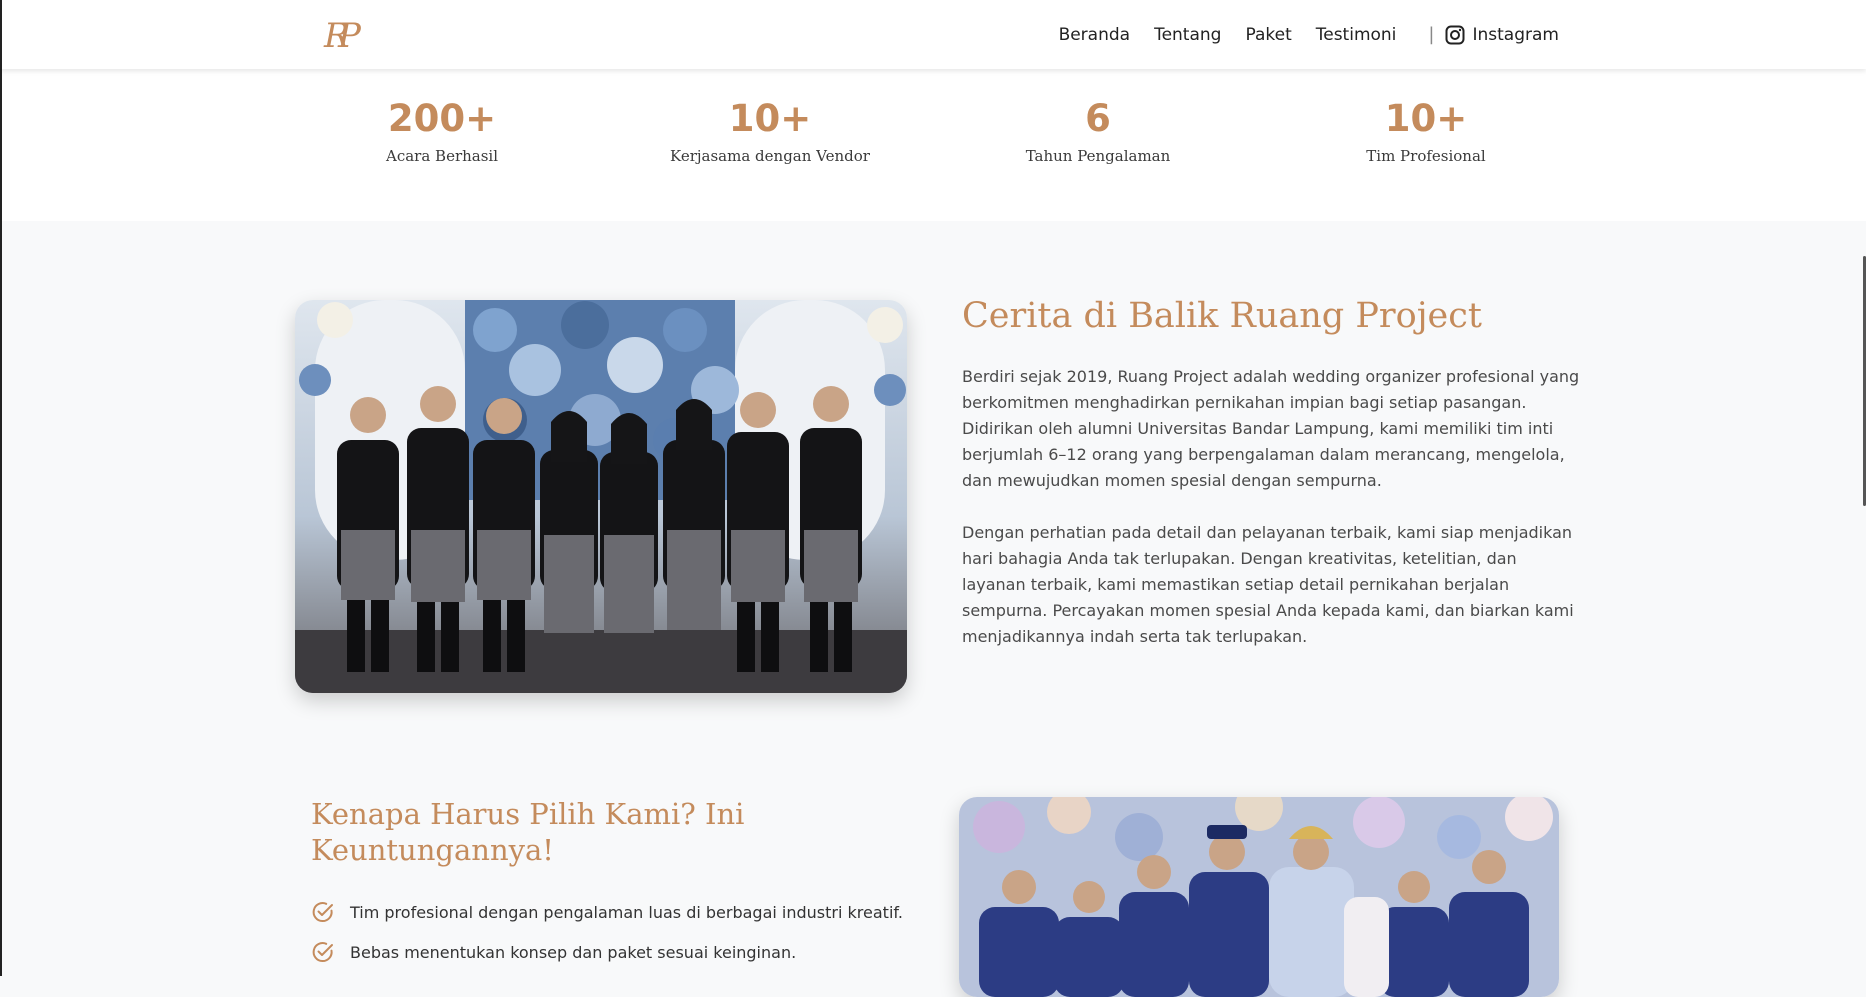  What do you see at coordinates (1268, 35) in the screenshot?
I see `nav-paket: Paket` at bounding box center [1268, 35].